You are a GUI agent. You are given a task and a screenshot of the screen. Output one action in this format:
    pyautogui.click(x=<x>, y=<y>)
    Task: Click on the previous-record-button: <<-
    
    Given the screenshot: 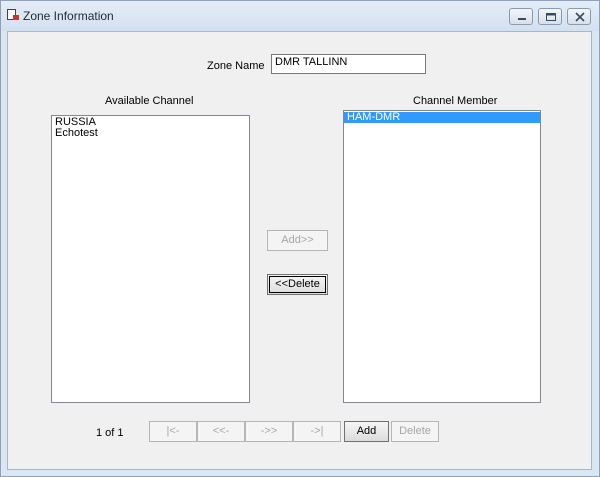 What is the action you would take?
    pyautogui.click(x=221, y=431)
    